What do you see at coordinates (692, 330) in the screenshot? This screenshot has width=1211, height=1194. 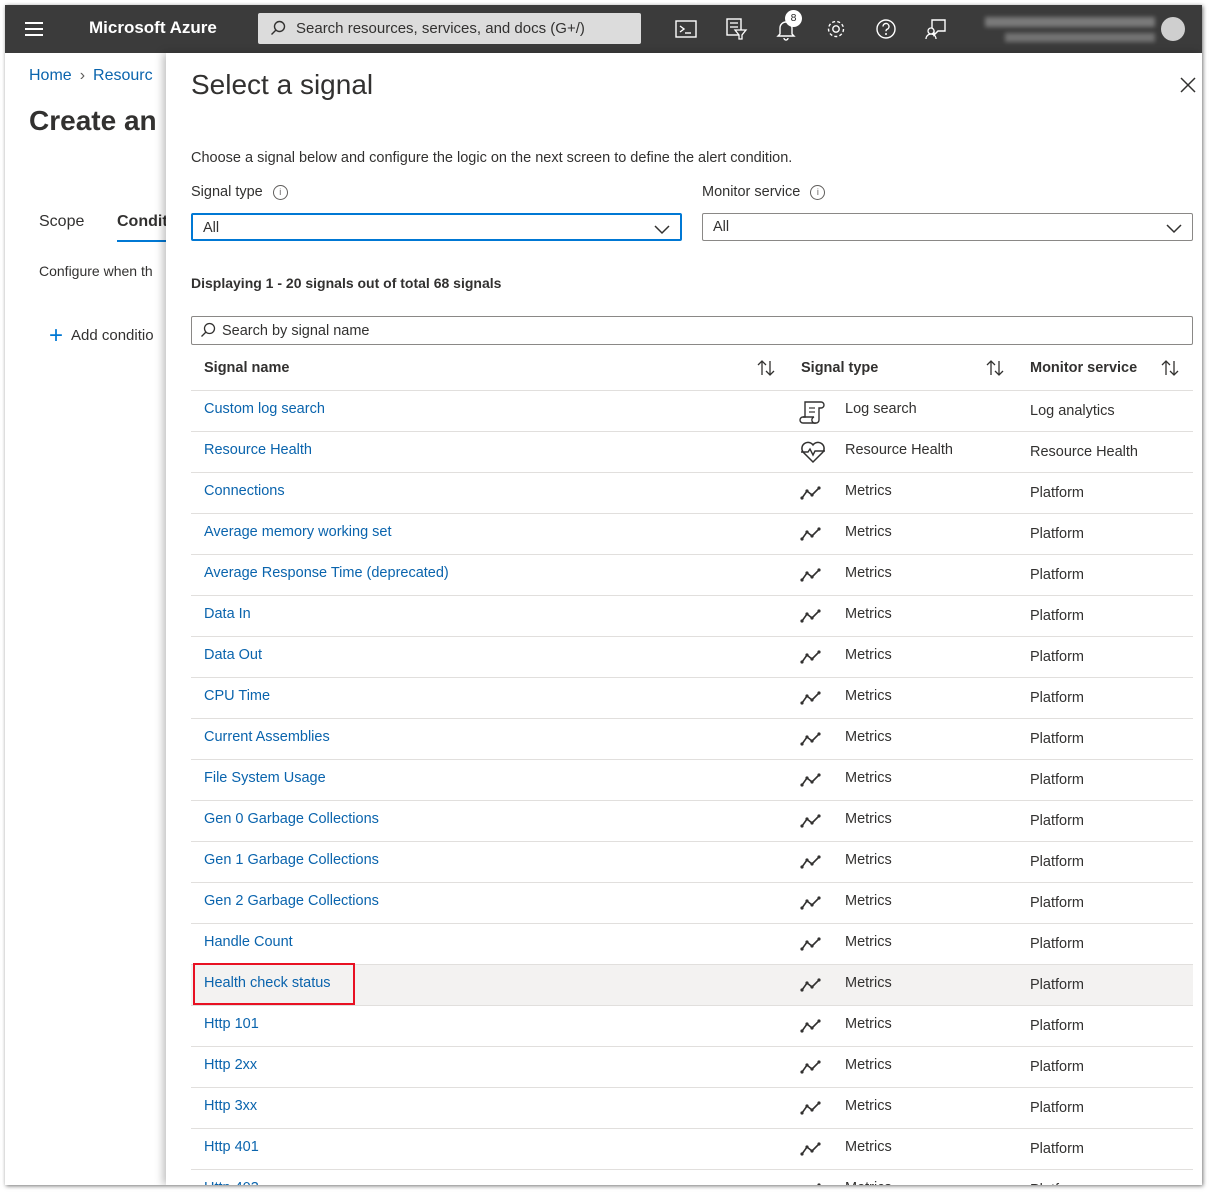 I see `signal-search-input: Search by signal name` at bounding box center [692, 330].